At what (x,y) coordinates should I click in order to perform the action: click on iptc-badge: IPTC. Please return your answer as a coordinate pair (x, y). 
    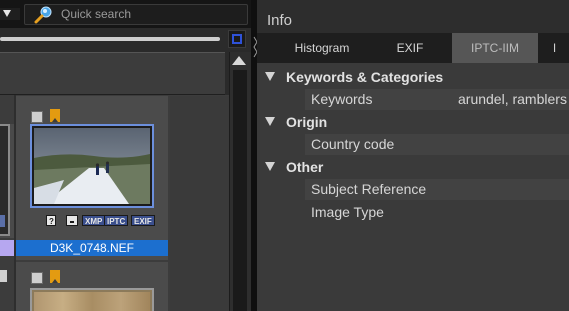
    Looking at the image, I should click on (116, 220).